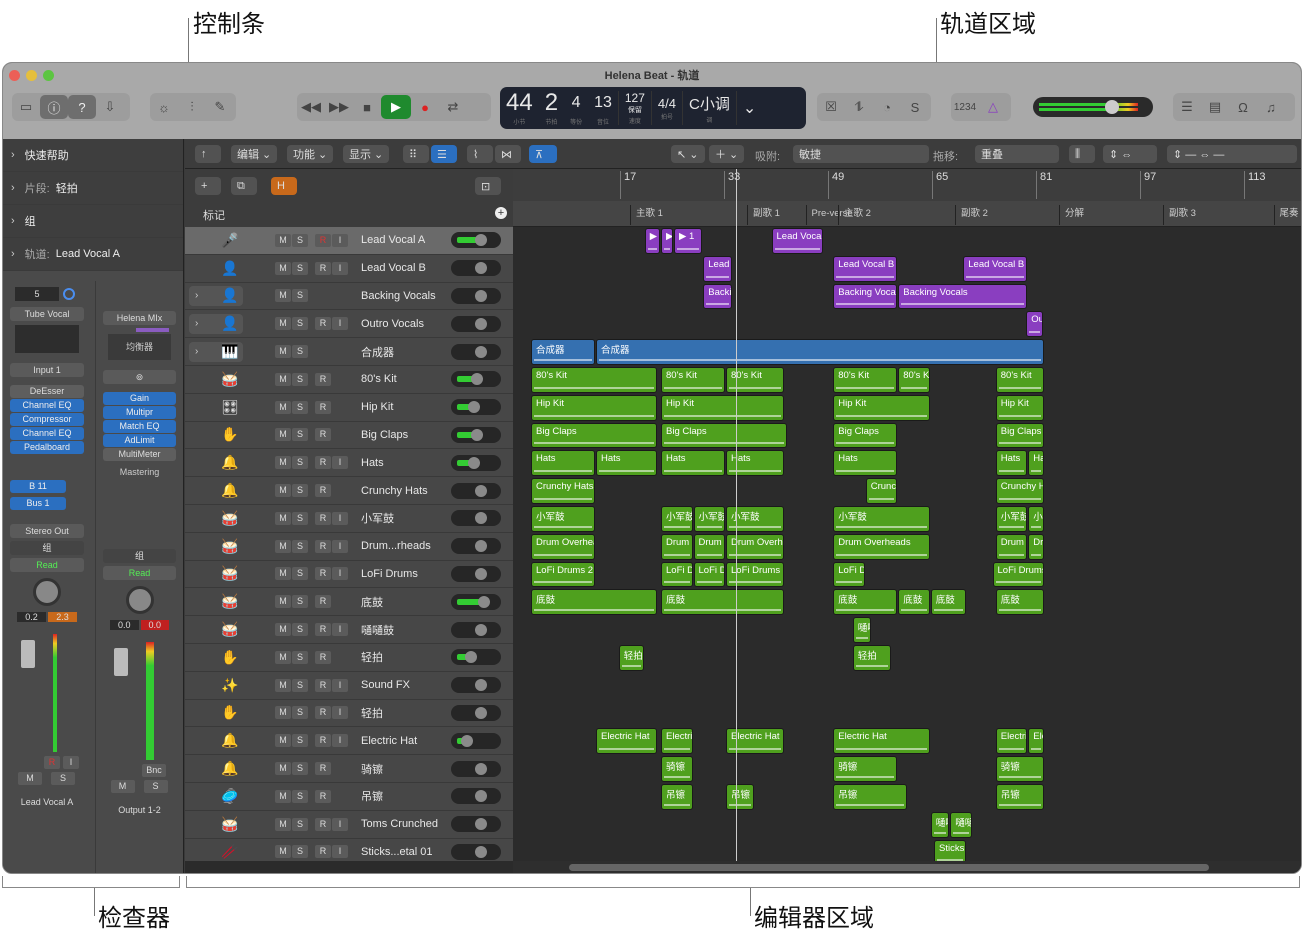  Describe the element at coordinates (1017, 154) in the screenshot. I see `drag-select: 重叠` at that location.